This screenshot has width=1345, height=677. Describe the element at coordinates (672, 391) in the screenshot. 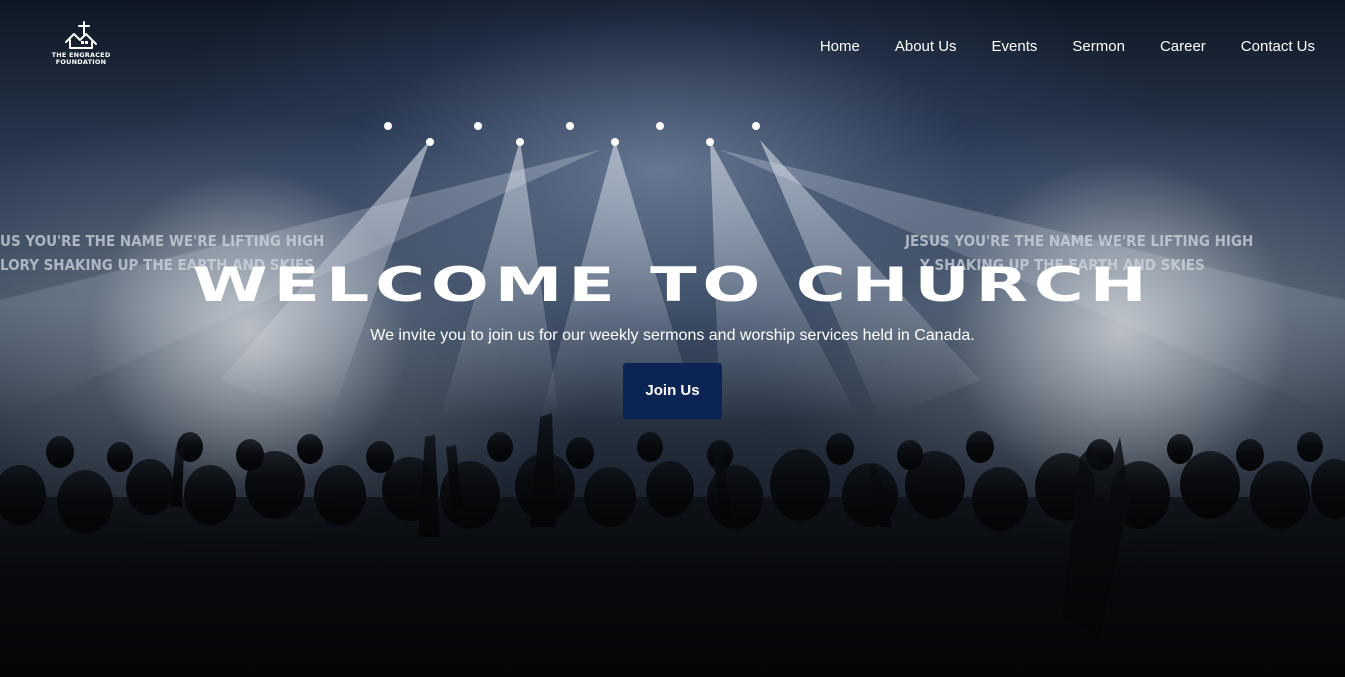

I see `join-us-button: Join Us` at that location.